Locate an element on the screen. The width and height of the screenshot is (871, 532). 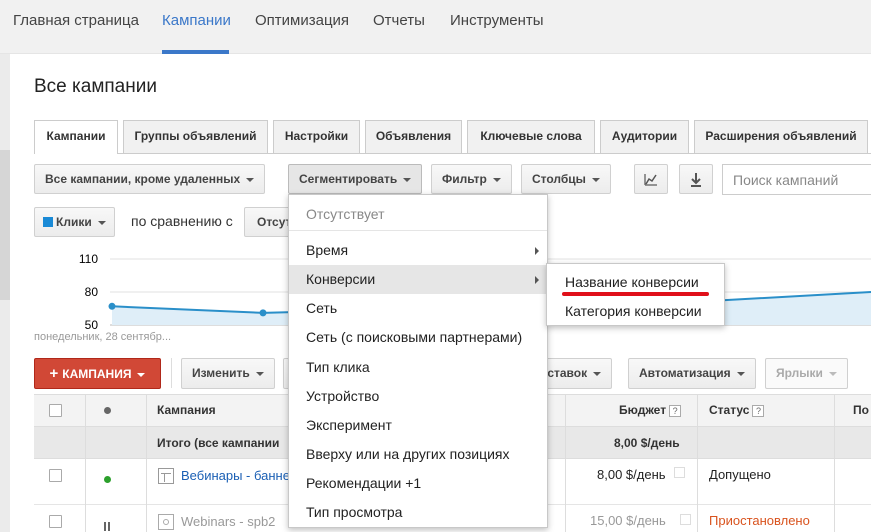
nav-tools: Инструменты is located at coordinates (497, 20).